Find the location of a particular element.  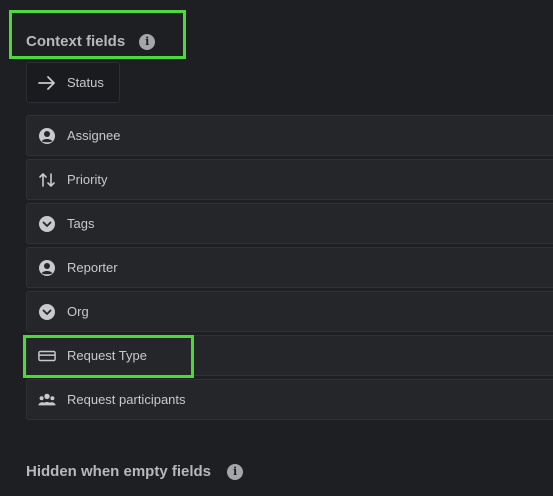

field-row-request-participants: Request participants is located at coordinates (289, 399).